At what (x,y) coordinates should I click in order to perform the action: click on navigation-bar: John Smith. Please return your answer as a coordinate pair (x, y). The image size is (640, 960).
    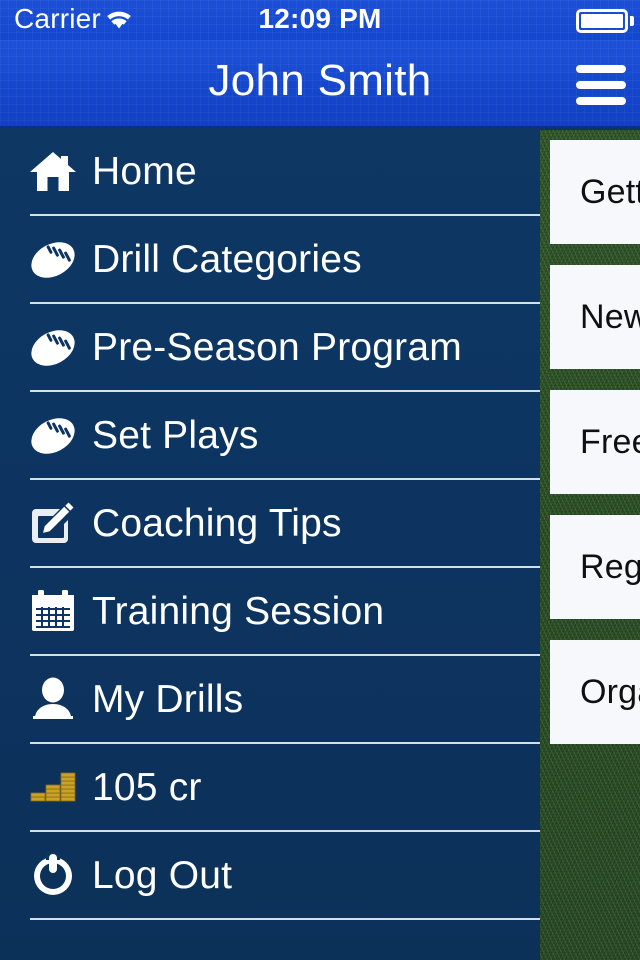
    Looking at the image, I should click on (320, 84).